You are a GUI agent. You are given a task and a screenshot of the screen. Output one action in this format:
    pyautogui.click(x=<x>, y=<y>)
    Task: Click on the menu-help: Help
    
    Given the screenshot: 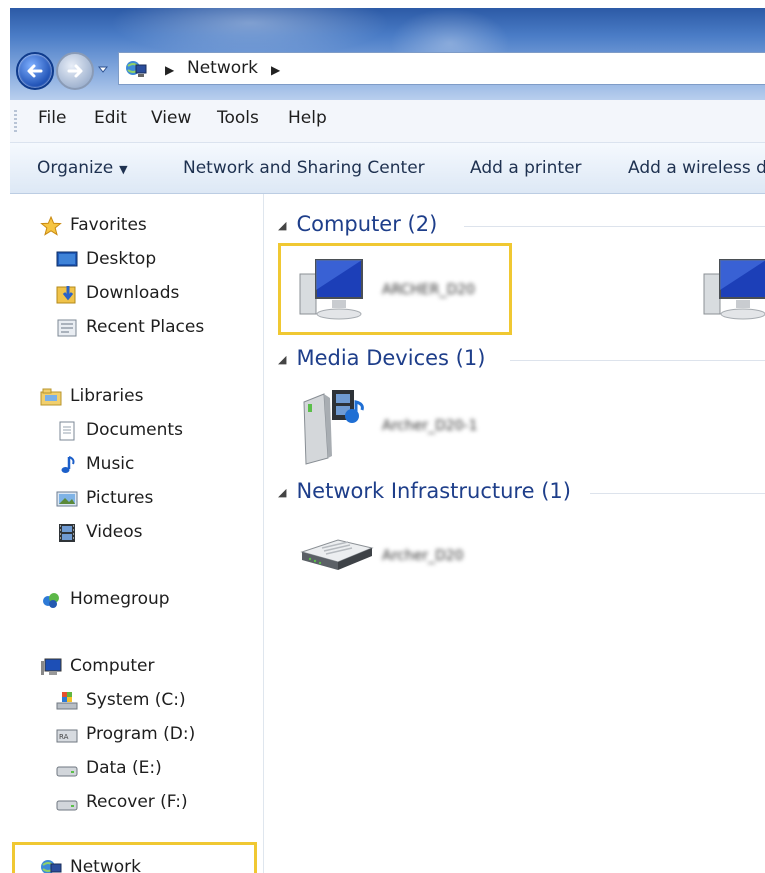 What is the action you would take?
    pyautogui.click(x=307, y=118)
    